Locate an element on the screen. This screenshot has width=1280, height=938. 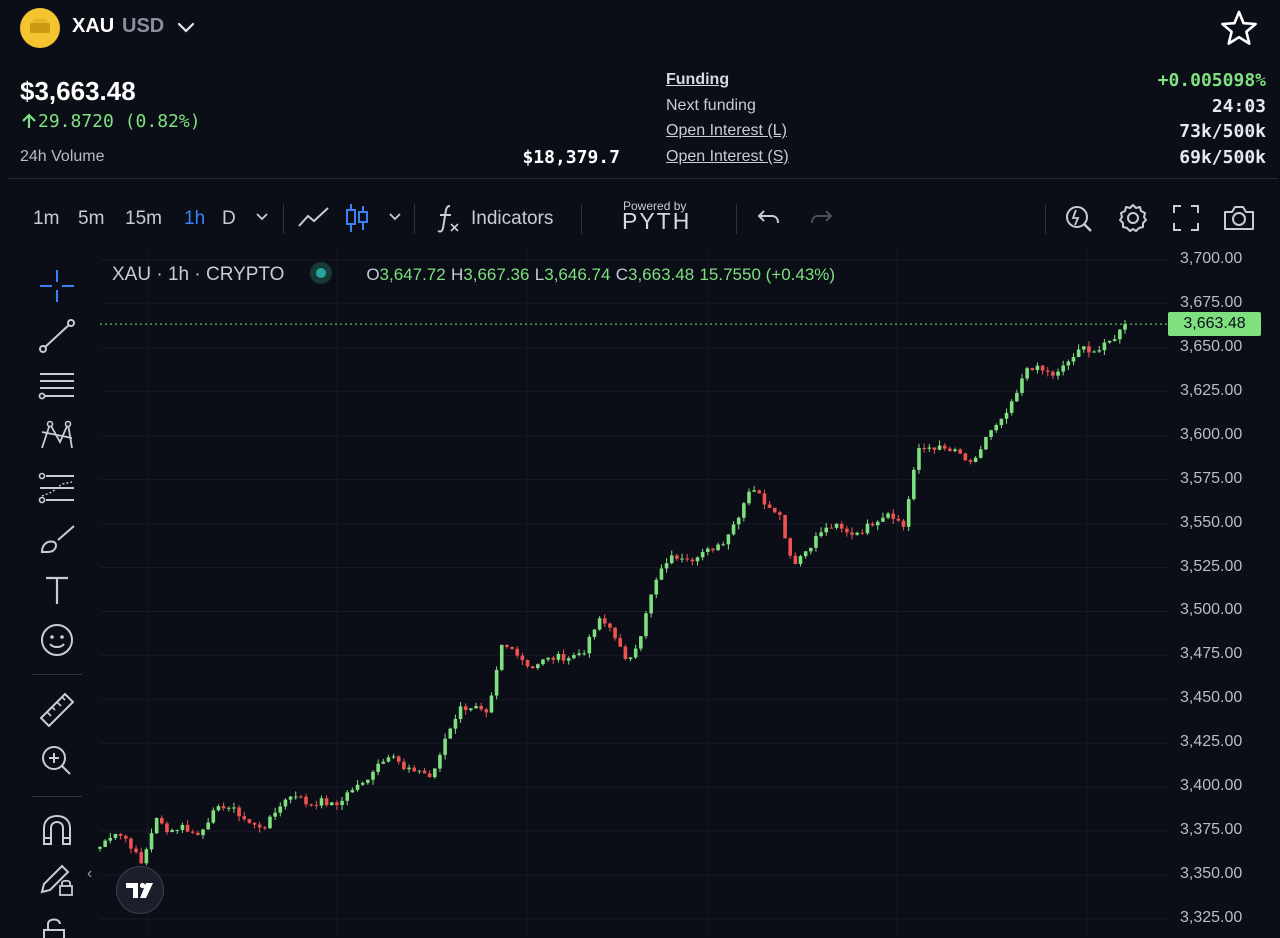
fib-retracement-icon is located at coordinates (57, 386).